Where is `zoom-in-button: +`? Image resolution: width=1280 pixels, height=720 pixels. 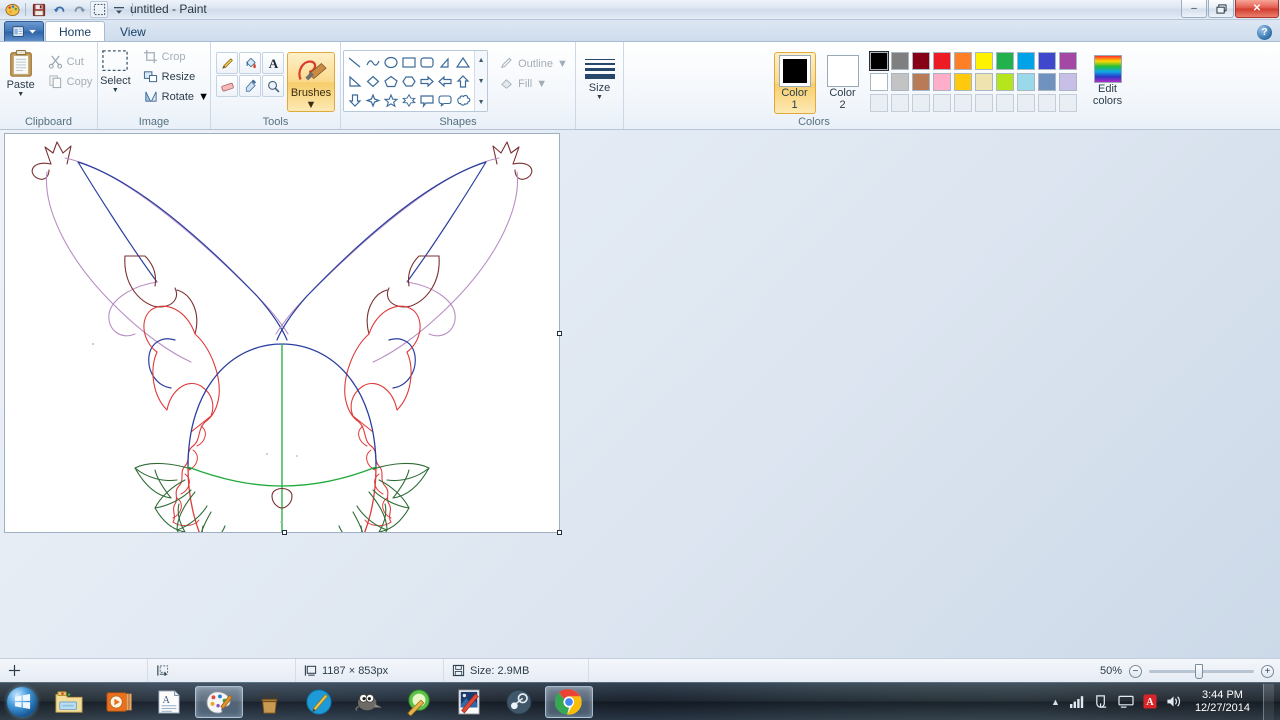 zoom-in-button: + is located at coordinates (1267, 671).